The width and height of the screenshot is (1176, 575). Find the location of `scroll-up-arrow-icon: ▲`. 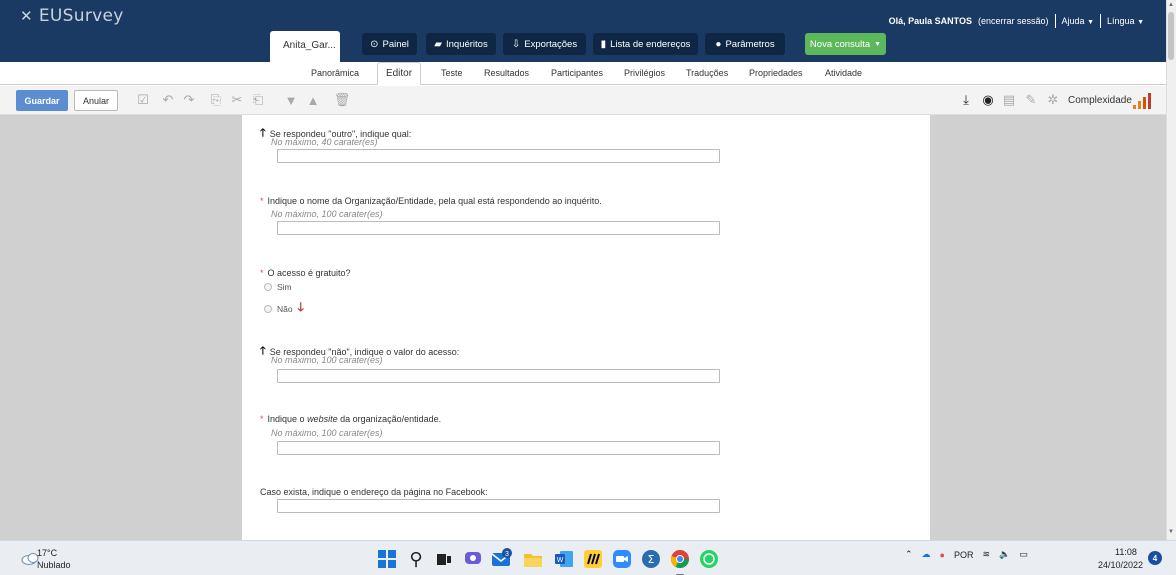

scroll-up-arrow-icon: ▲ is located at coordinates (1171, 5).